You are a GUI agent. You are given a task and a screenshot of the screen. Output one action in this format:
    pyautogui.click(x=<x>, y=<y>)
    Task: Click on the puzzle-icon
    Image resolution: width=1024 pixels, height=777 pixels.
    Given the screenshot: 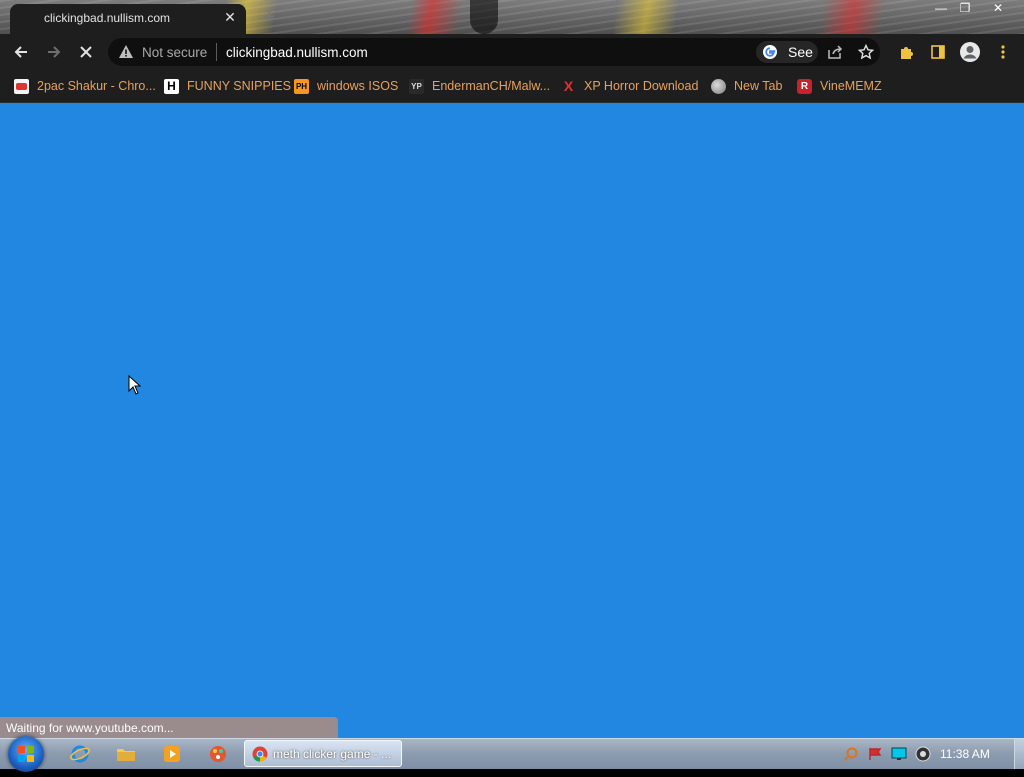 What is the action you would take?
    pyautogui.click(x=907, y=53)
    